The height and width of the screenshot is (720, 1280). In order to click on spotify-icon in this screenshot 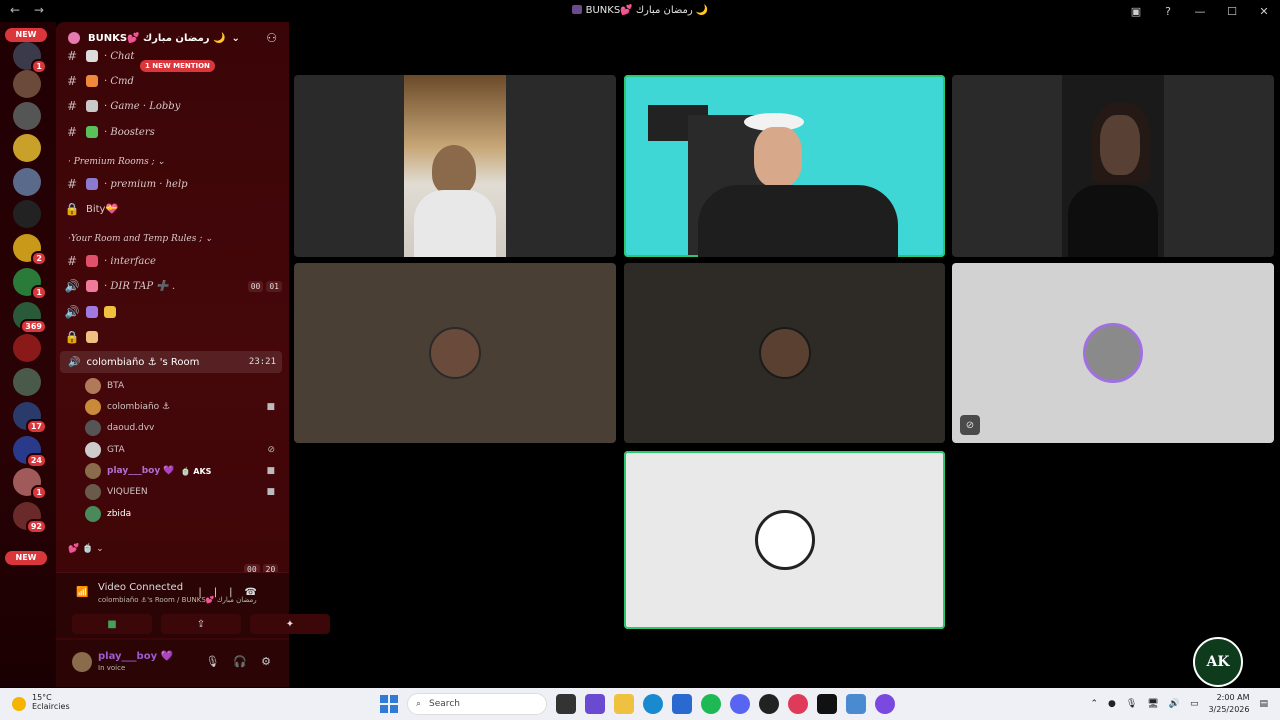, I will do `click(711, 704)`.